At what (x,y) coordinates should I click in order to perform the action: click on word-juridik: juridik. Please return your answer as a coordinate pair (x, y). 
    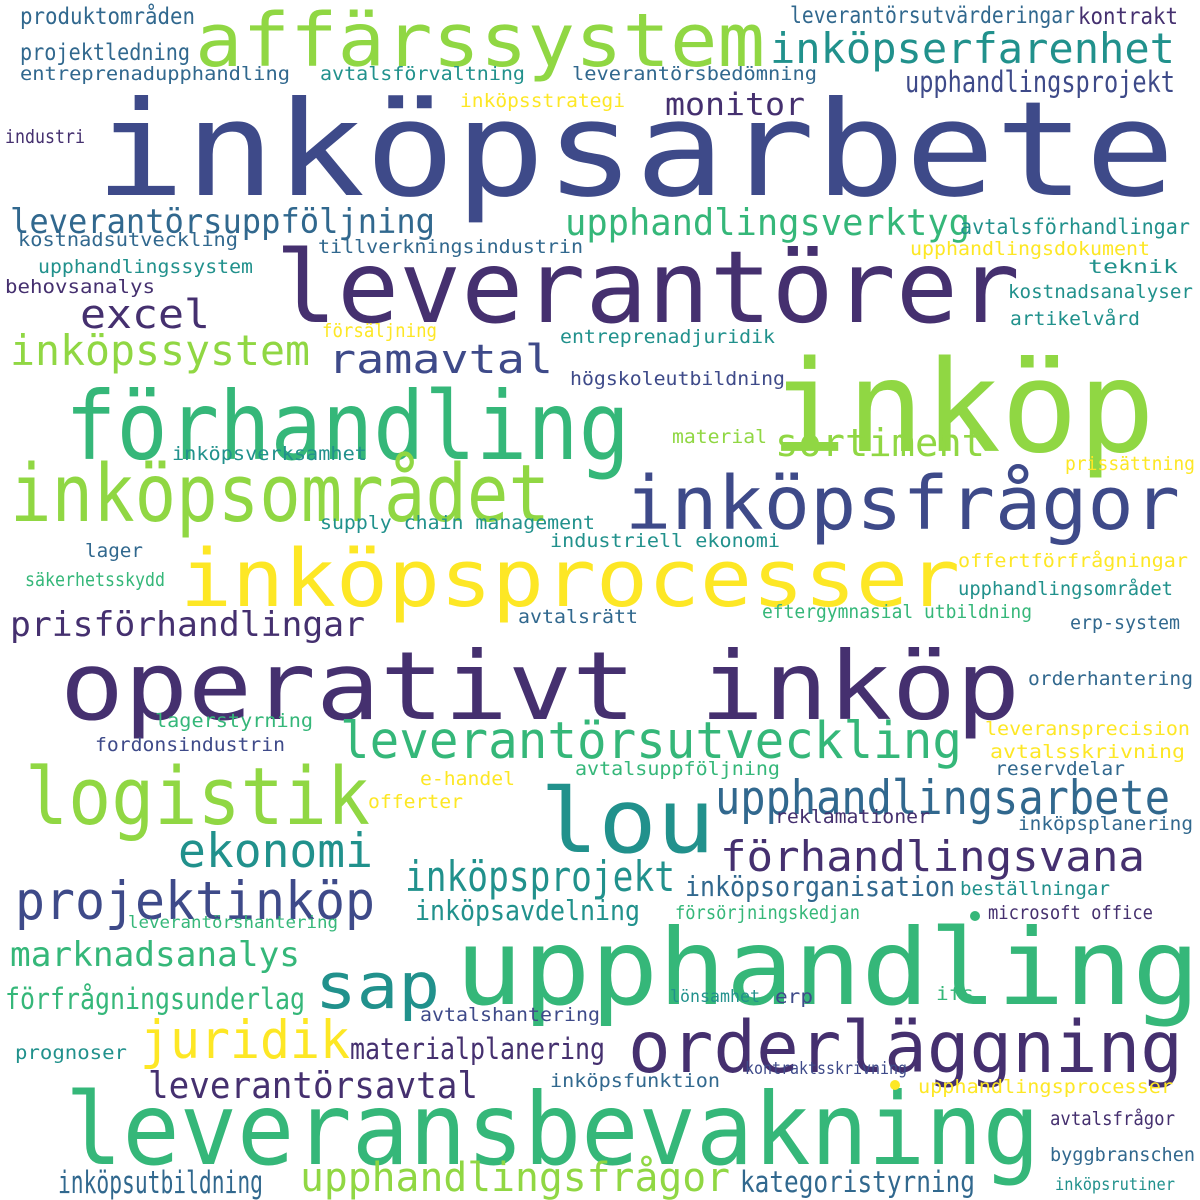
    Looking at the image, I should click on (245, 1040).